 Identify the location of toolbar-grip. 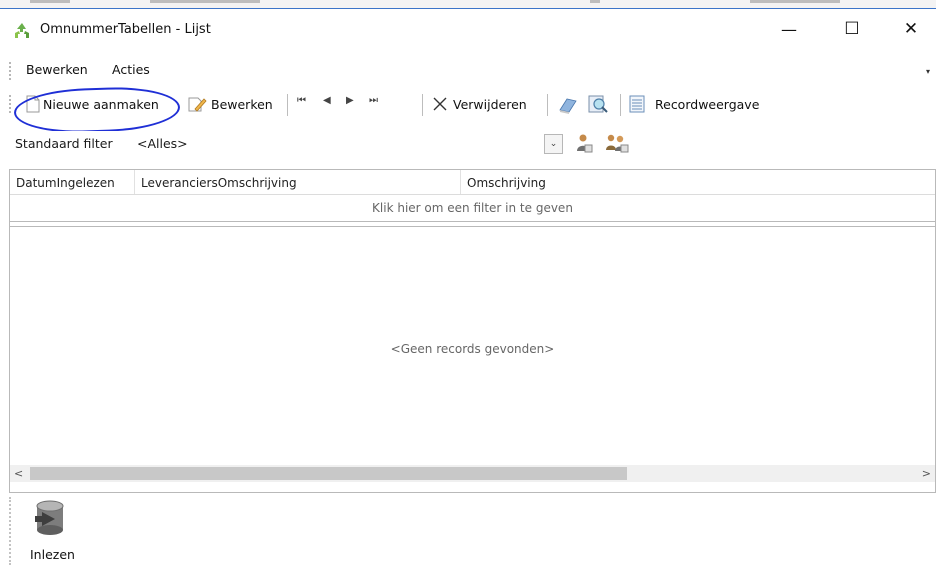
(11, 104).